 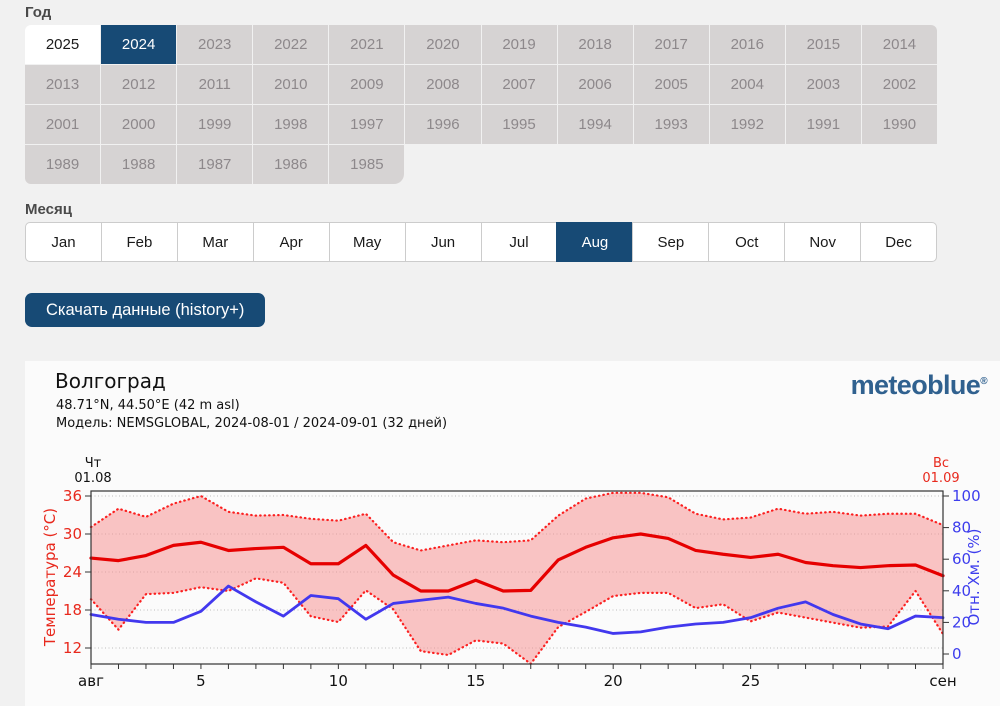 I want to click on month-cell-may: May, so click(x=367, y=242).